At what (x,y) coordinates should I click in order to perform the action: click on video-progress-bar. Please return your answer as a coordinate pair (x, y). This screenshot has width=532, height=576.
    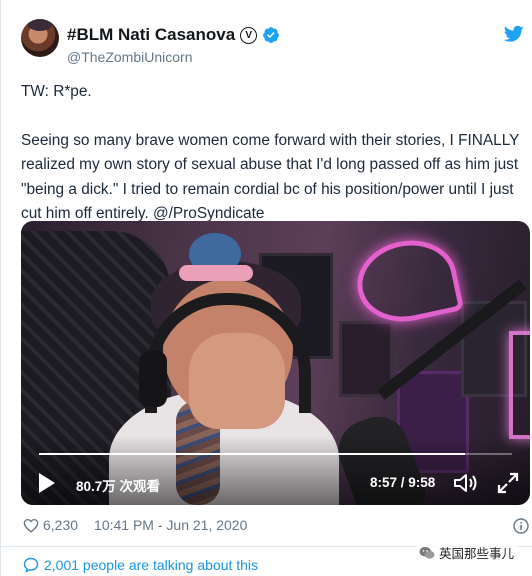
    Looking at the image, I should click on (275, 454).